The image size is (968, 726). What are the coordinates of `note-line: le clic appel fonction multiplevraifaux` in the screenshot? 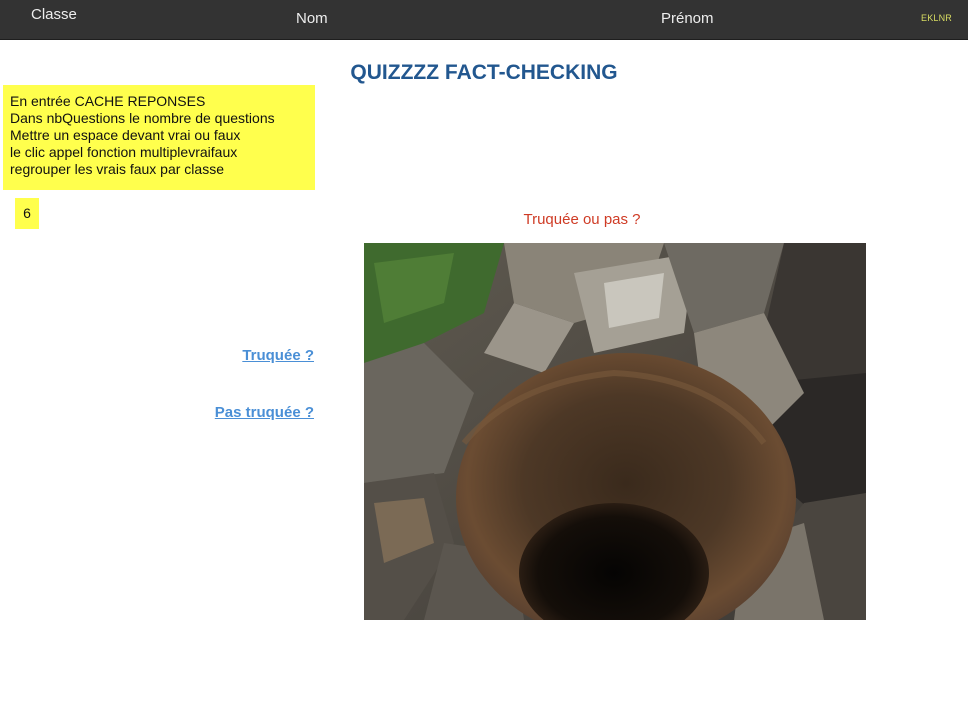 It's located at (124, 152).